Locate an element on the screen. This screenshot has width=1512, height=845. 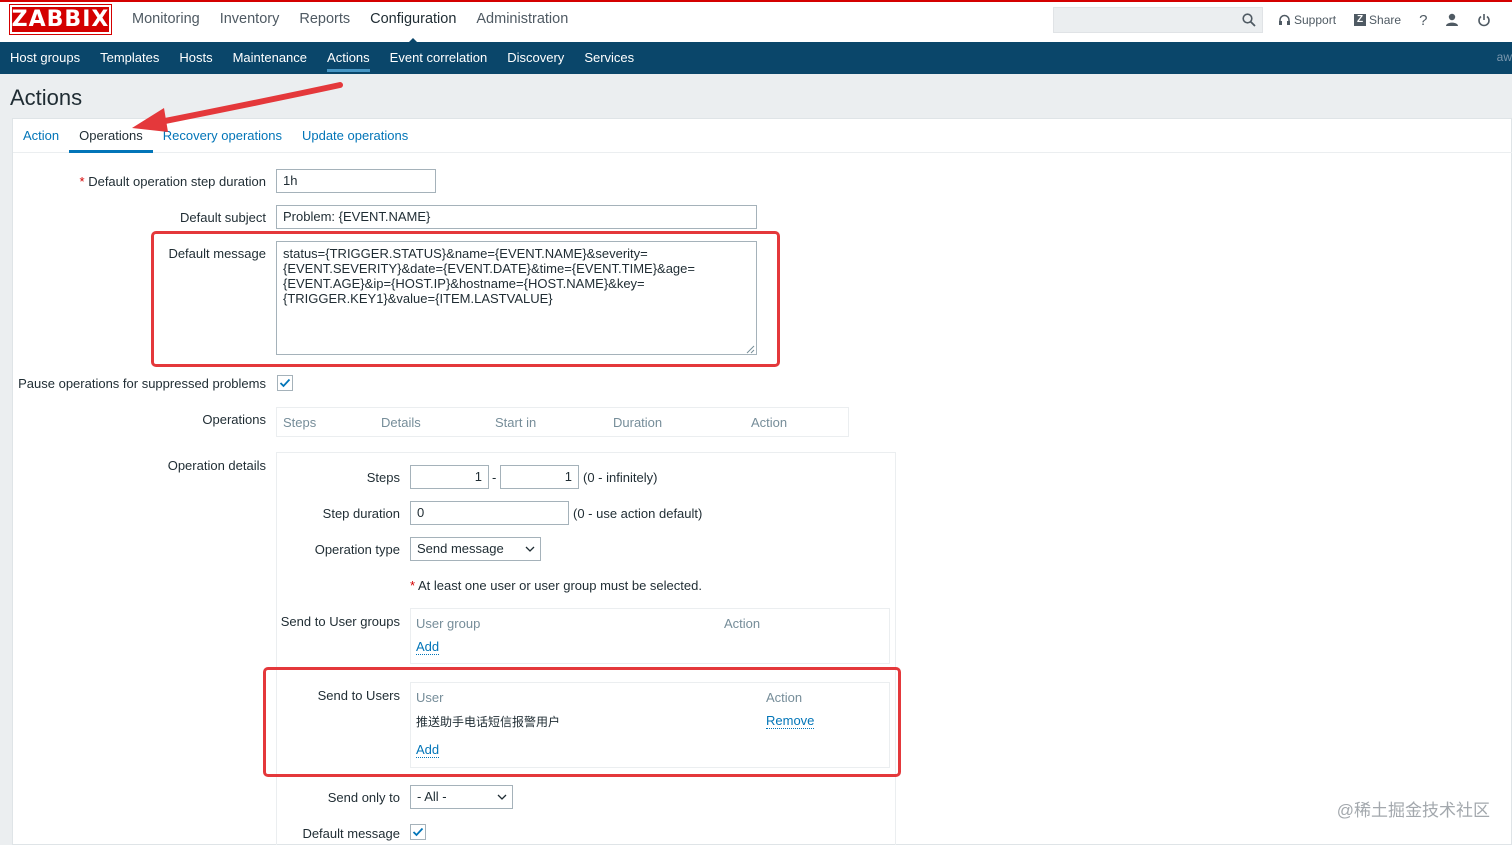
operation-type-value: Send message is located at coordinates (460, 548).